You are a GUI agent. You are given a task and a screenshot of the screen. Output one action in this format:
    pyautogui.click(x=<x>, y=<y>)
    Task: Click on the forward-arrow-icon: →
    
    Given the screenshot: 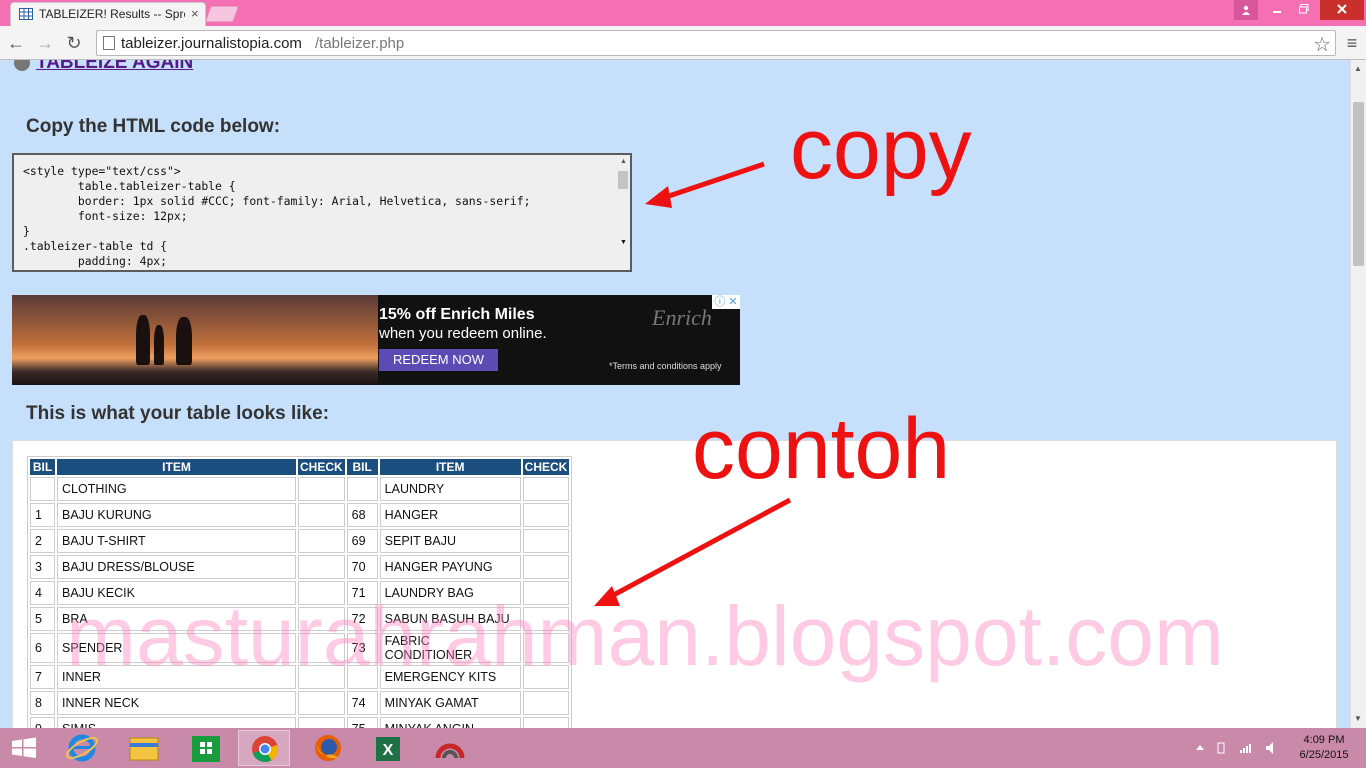 What is the action you would take?
    pyautogui.click(x=45, y=43)
    